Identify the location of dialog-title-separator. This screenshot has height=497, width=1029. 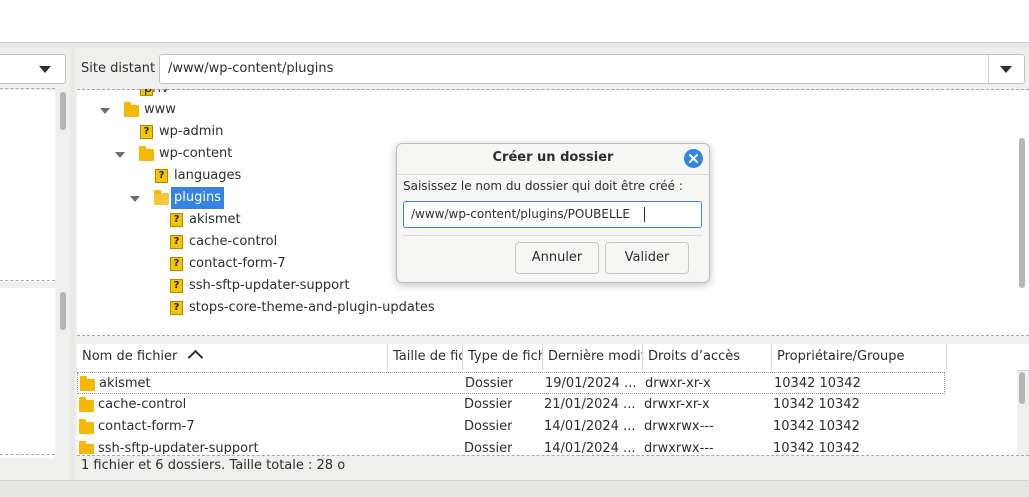
(553, 174).